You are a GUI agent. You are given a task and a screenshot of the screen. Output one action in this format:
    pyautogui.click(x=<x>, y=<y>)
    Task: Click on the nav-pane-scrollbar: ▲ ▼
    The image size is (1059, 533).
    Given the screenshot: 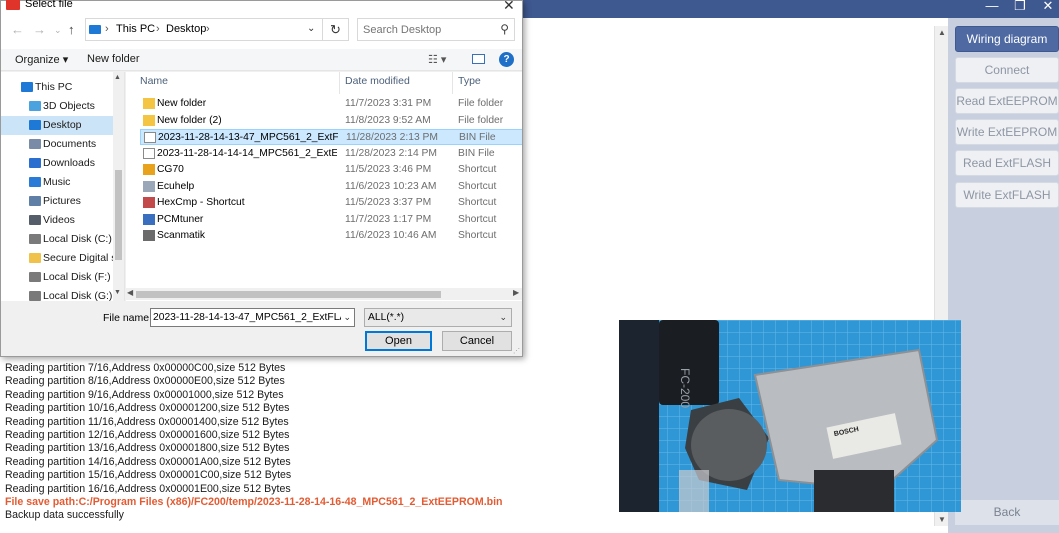 What is the action you would take?
    pyautogui.click(x=118, y=186)
    